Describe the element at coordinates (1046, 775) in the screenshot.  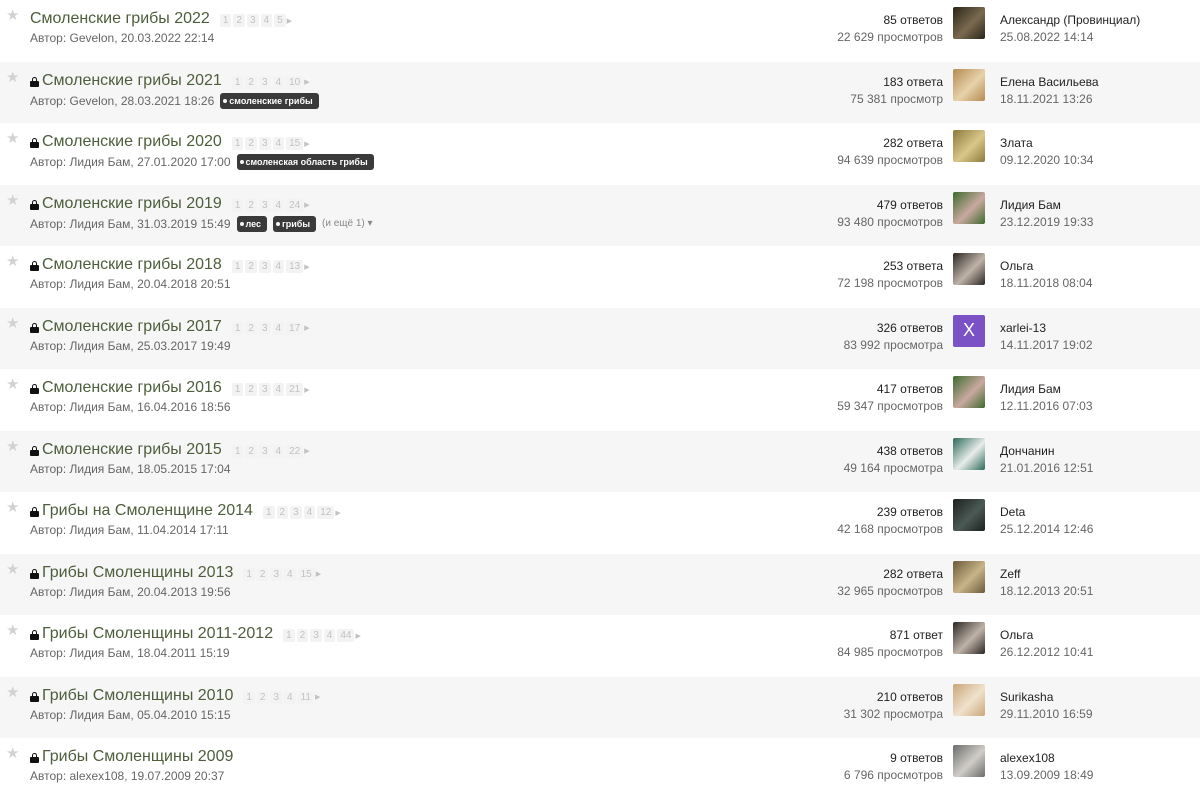
I see `last-post-date: 13.09.2009 18:49` at that location.